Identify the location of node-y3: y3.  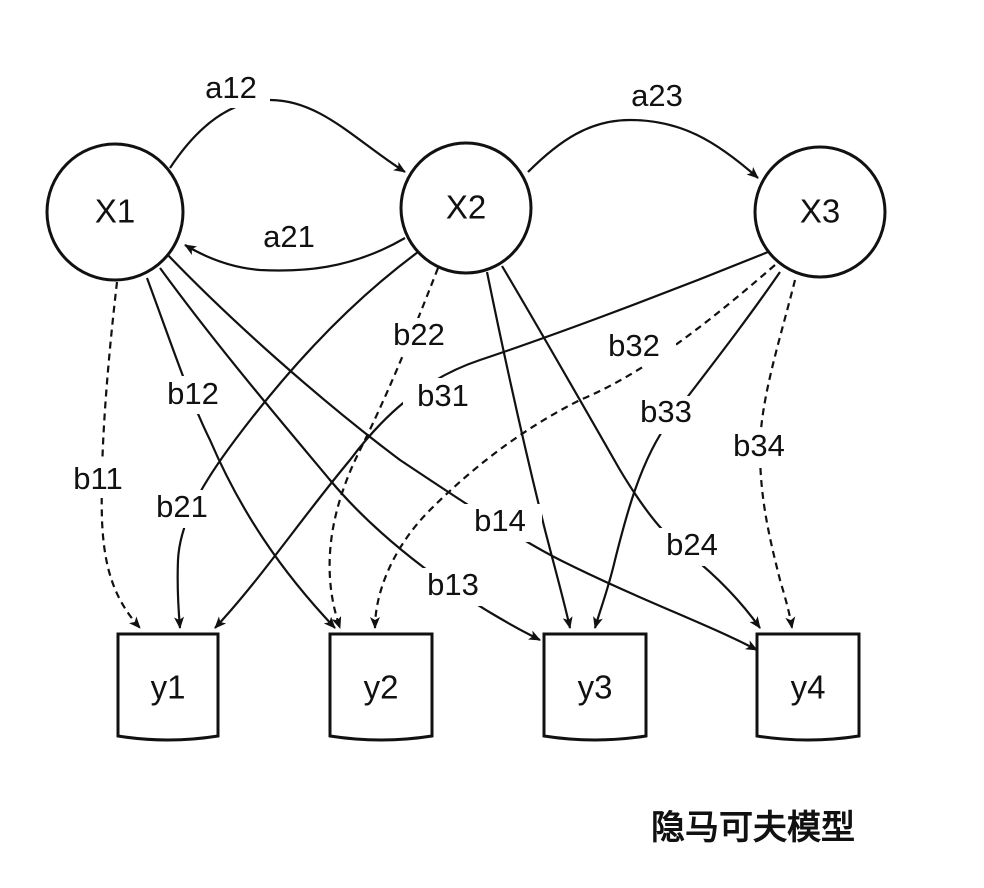
(595, 687).